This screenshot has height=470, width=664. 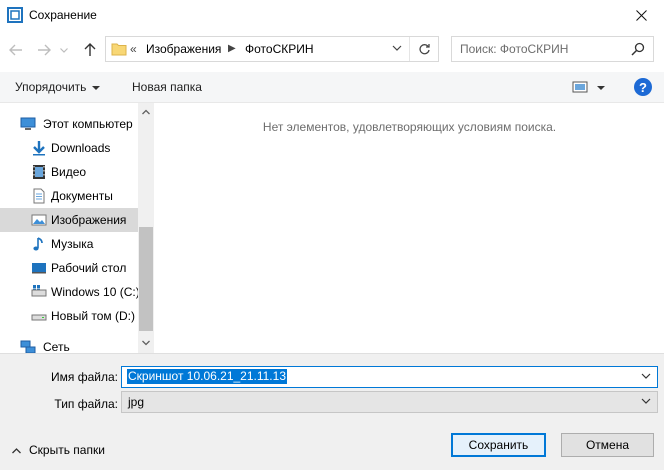 What do you see at coordinates (167, 87) in the screenshot?
I see `new-folder-button: Новая папка` at bounding box center [167, 87].